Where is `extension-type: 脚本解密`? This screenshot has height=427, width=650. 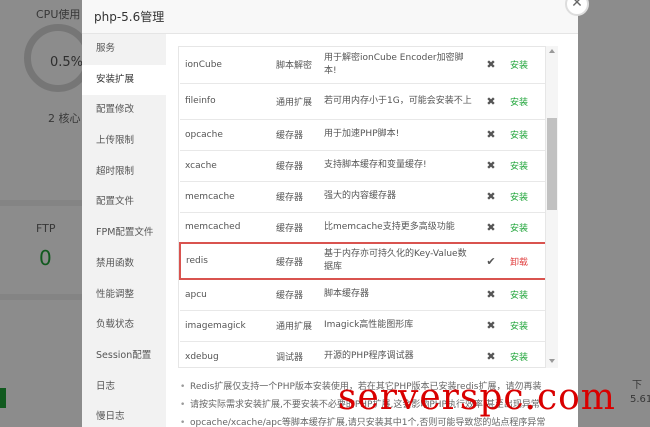 extension-type: 脚本解密 is located at coordinates (296, 65).